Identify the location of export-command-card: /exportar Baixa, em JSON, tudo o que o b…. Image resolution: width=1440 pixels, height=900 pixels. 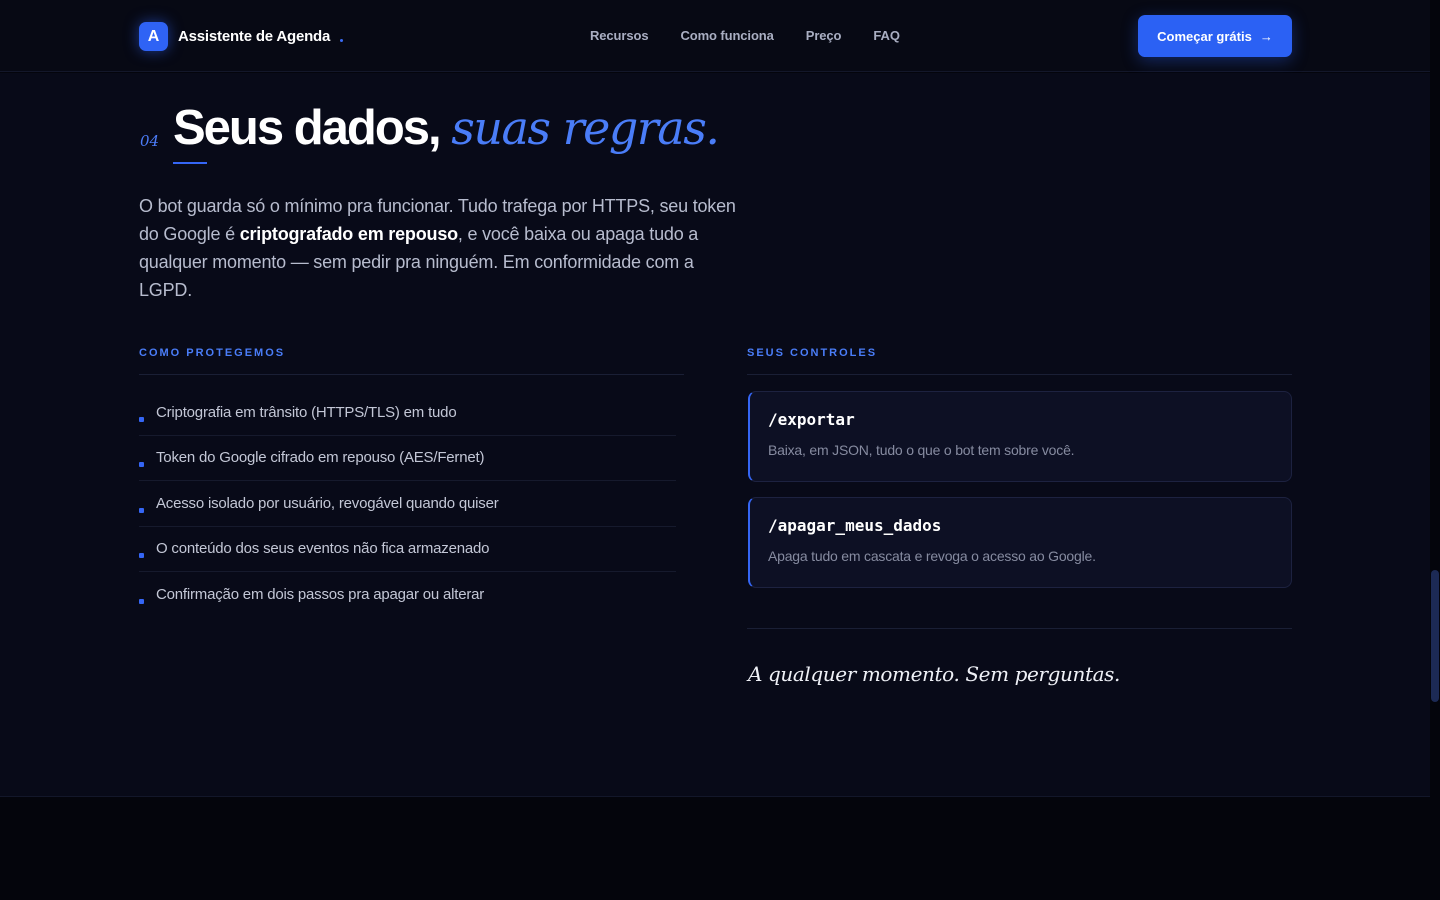
(1020, 436).